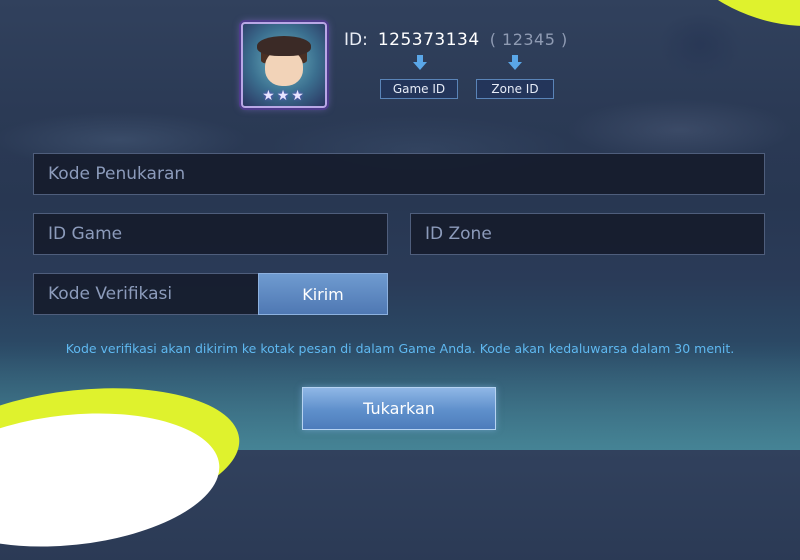 Image resolution: width=800 pixels, height=560 pixels. What do you see at coordinates (210, 234) in the screenshot?
I see `game-id-input: ID Game` at bounding box center [210, 234].